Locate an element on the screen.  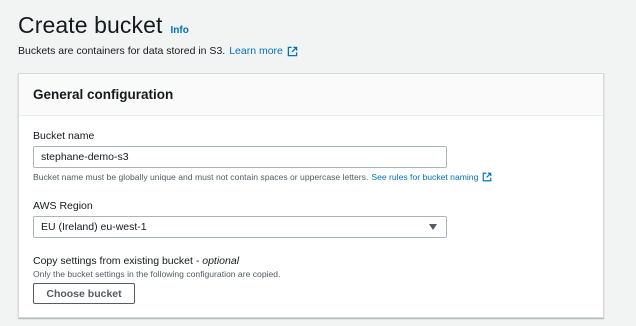
aws-region-value: EU (Ireland) eu-west-1 is located at coordinates (94, 227).